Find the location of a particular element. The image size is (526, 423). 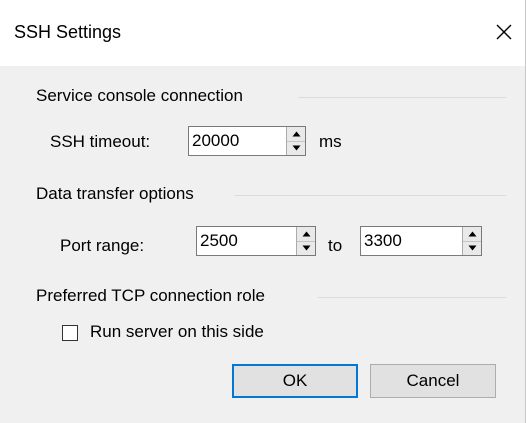

close-button is located at coordinates (504, 32).